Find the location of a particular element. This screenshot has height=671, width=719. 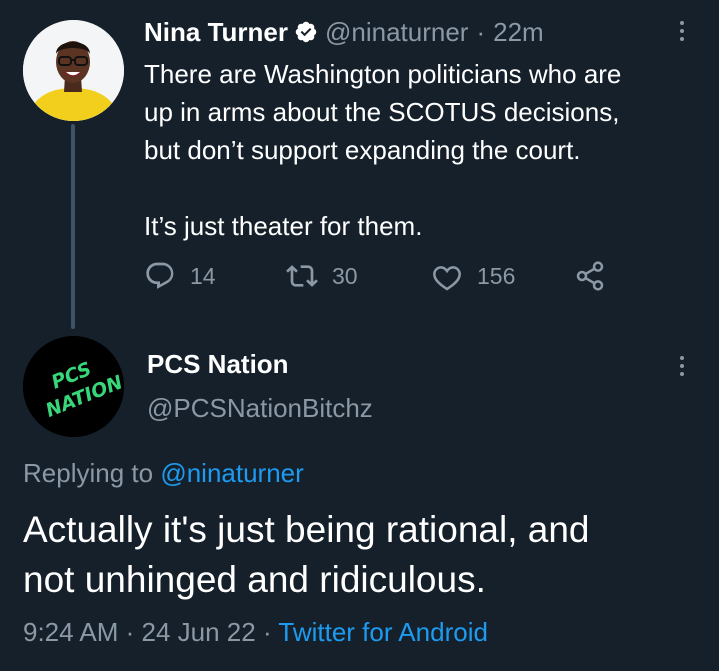

tweet-actions: 14 30 156 is located at coordinates (384, 276).